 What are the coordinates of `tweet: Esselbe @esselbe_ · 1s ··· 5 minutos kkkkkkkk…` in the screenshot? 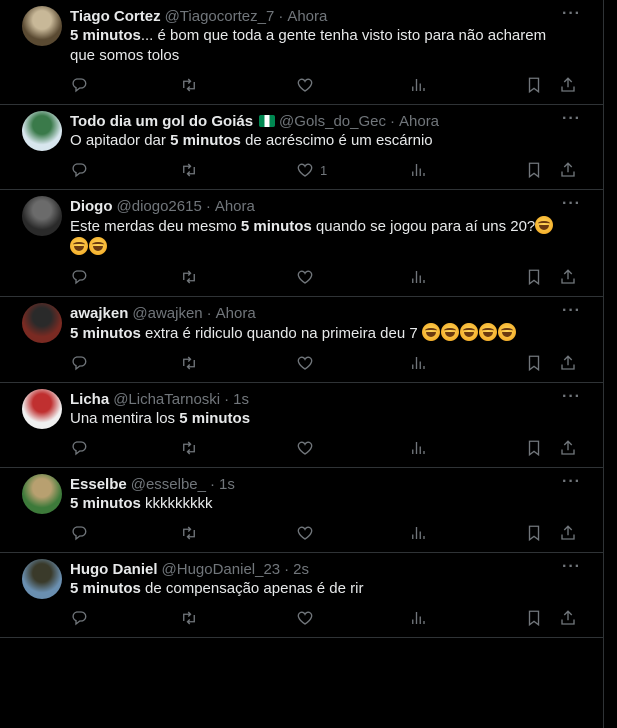 It's located at (301, 510).